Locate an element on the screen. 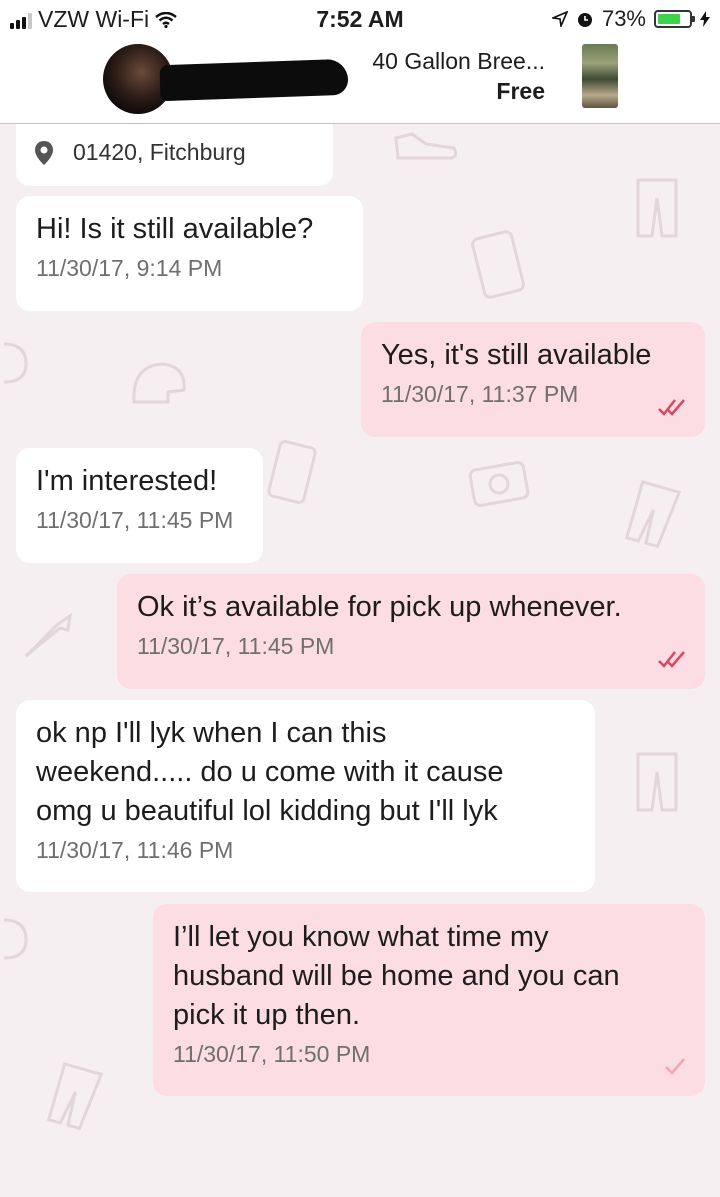 The image size is (720, 1197). message-timestamp: 11/30/17, 11:37 PM is located at coordinates (480, 394).